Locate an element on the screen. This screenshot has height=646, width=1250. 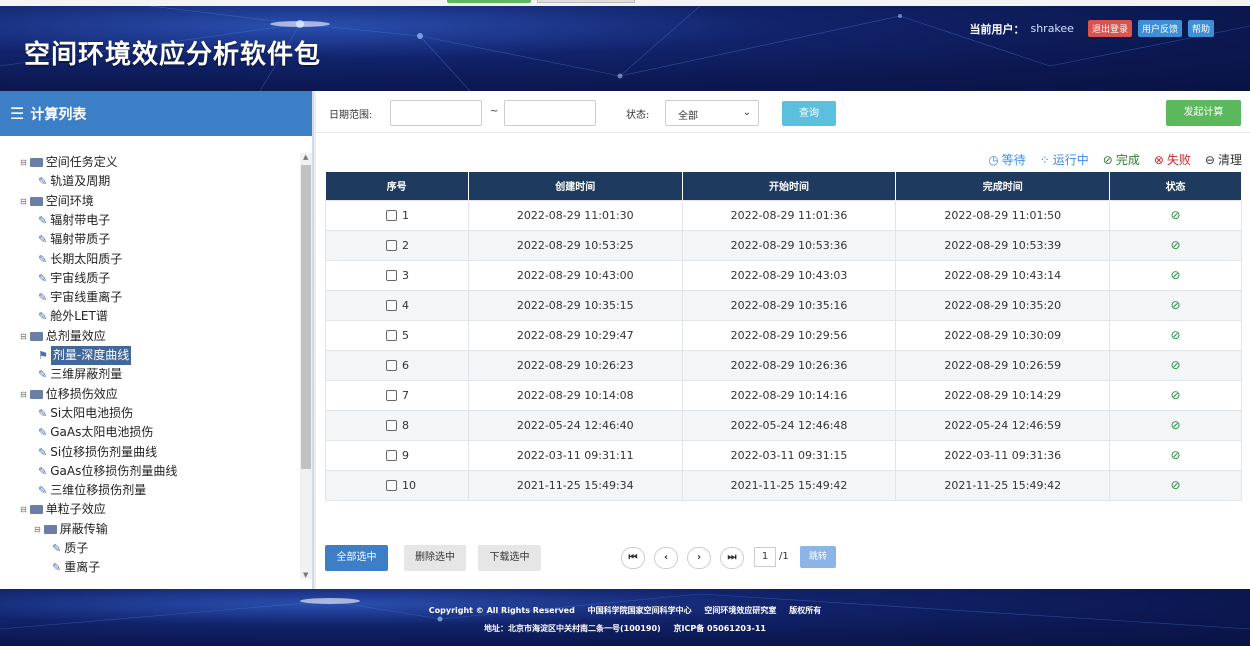
feedback-button: 用户反馈 is located at coordinates (1159, 28).